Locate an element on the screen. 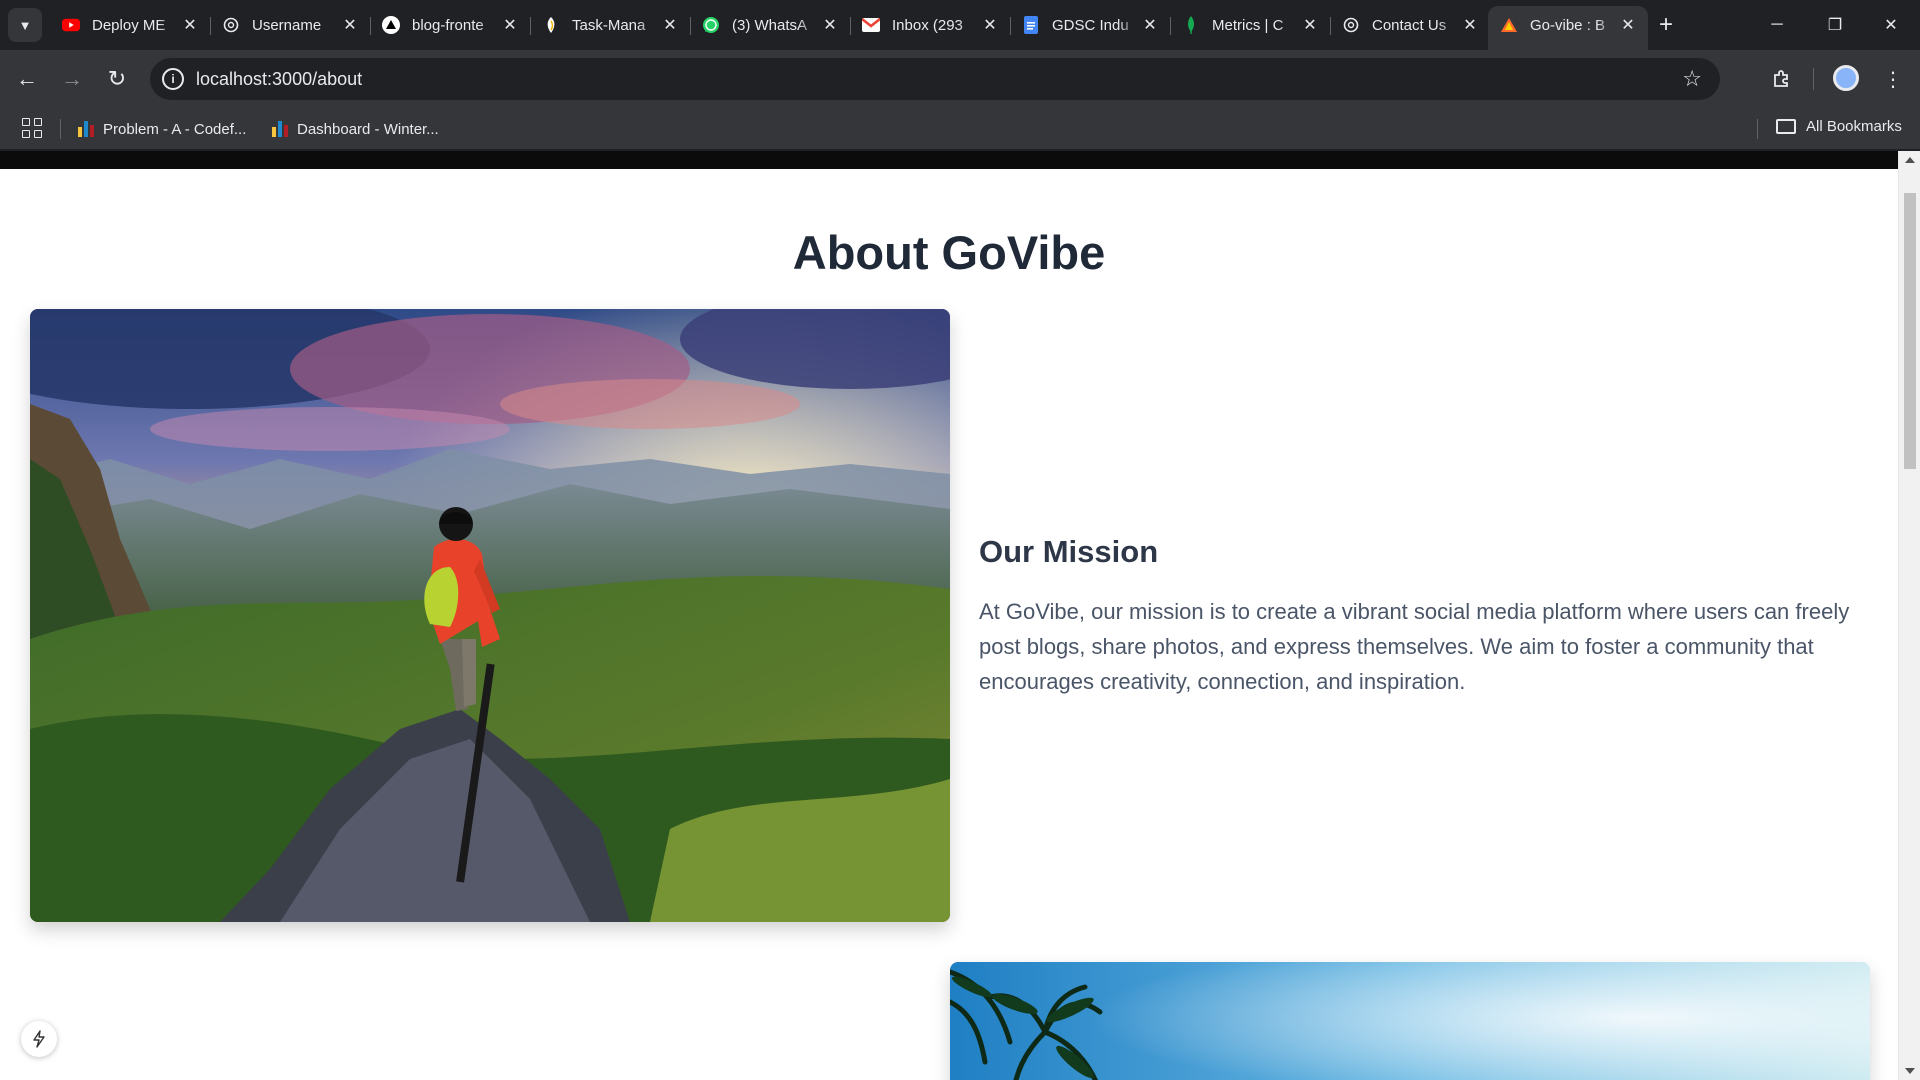 The width and height of the screenshot is (1920, 1080). chevron-down-icon: ▼ is located at coordinates (25, 25).